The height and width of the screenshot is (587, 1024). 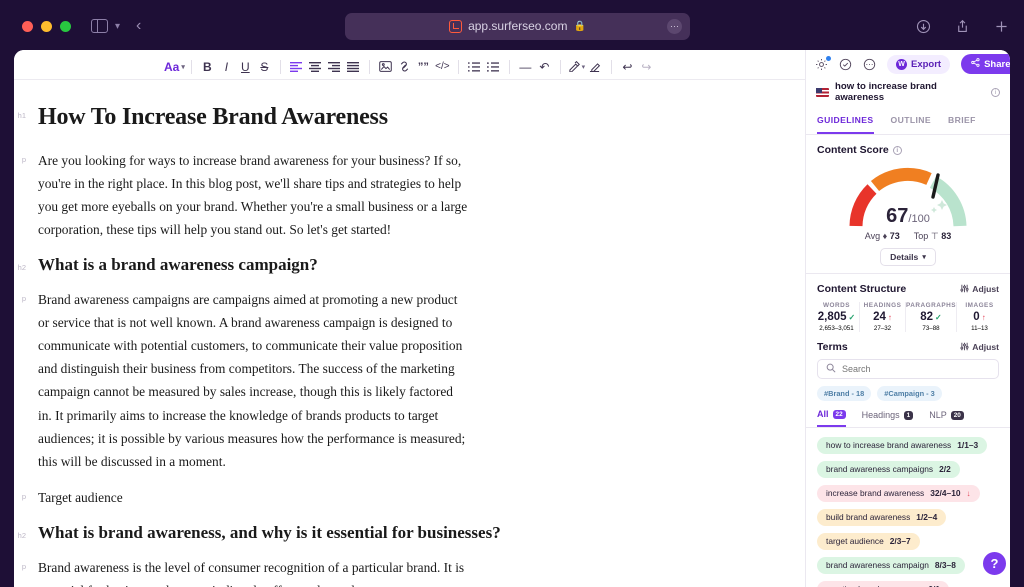 I want to click on sliders-icon, so click(x=964, y=289).